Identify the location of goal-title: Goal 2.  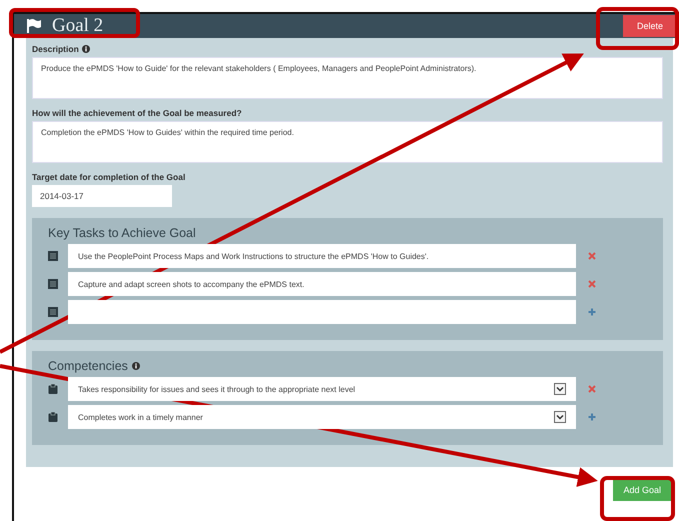
(78, 26).